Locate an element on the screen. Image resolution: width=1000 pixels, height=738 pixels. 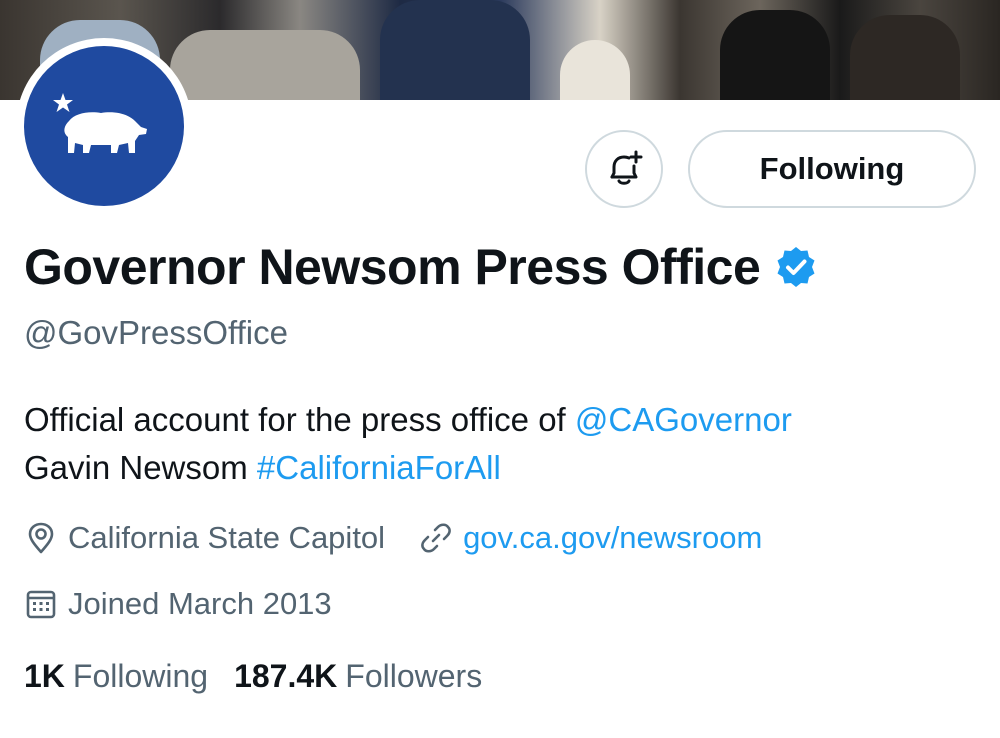
profile-stats: 1K Following 187.4K Followers is located at coordinates (253, 676).